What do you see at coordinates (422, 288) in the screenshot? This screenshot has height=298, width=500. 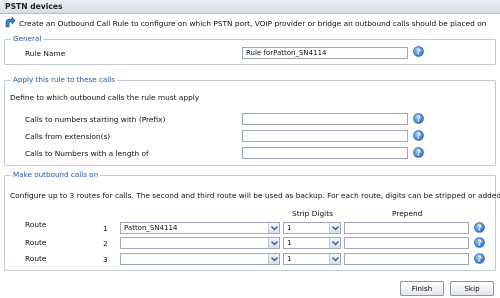 I see `finish-button: Finish` at bounding box center [422, 288].